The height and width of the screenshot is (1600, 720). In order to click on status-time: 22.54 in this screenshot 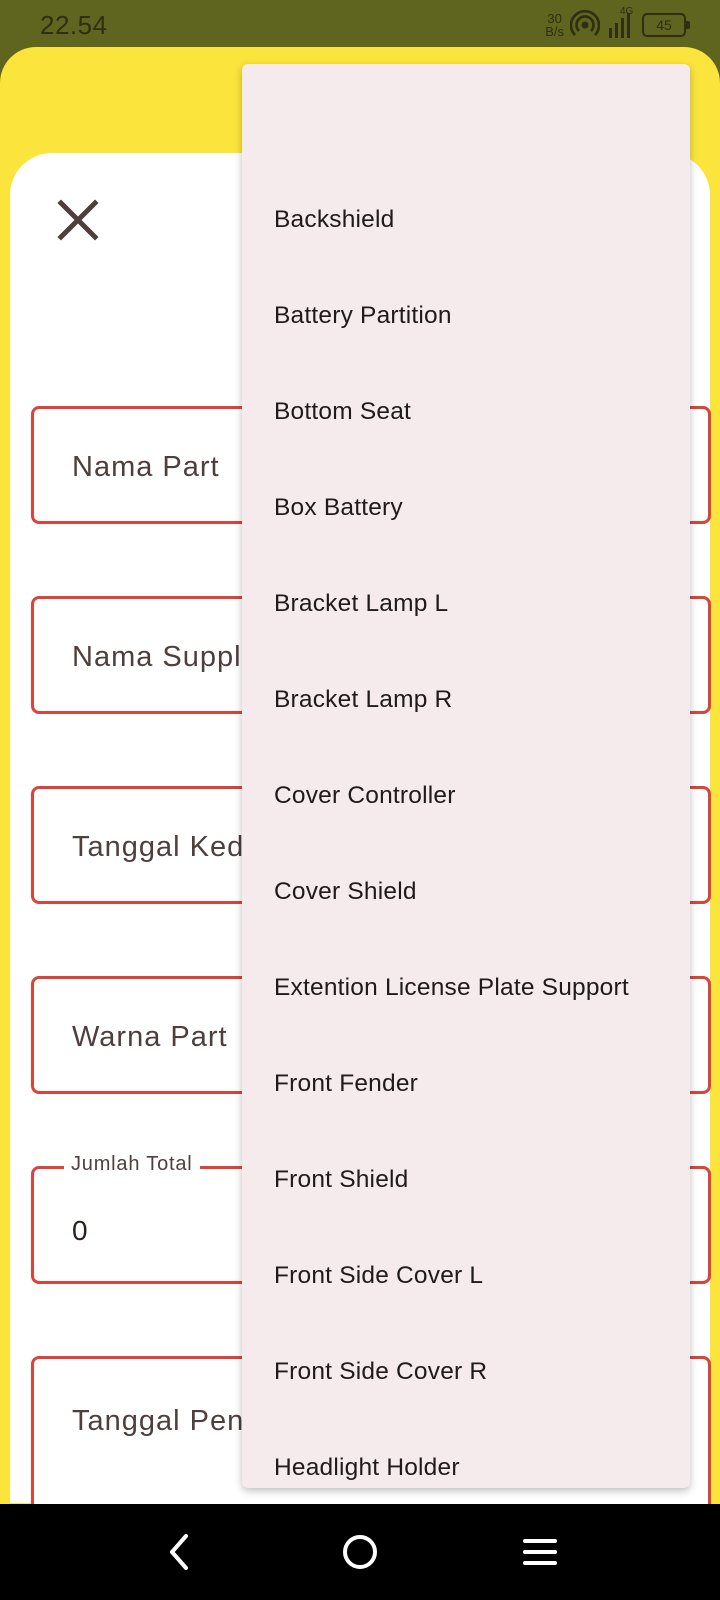, I will do `click(74, 25)`.